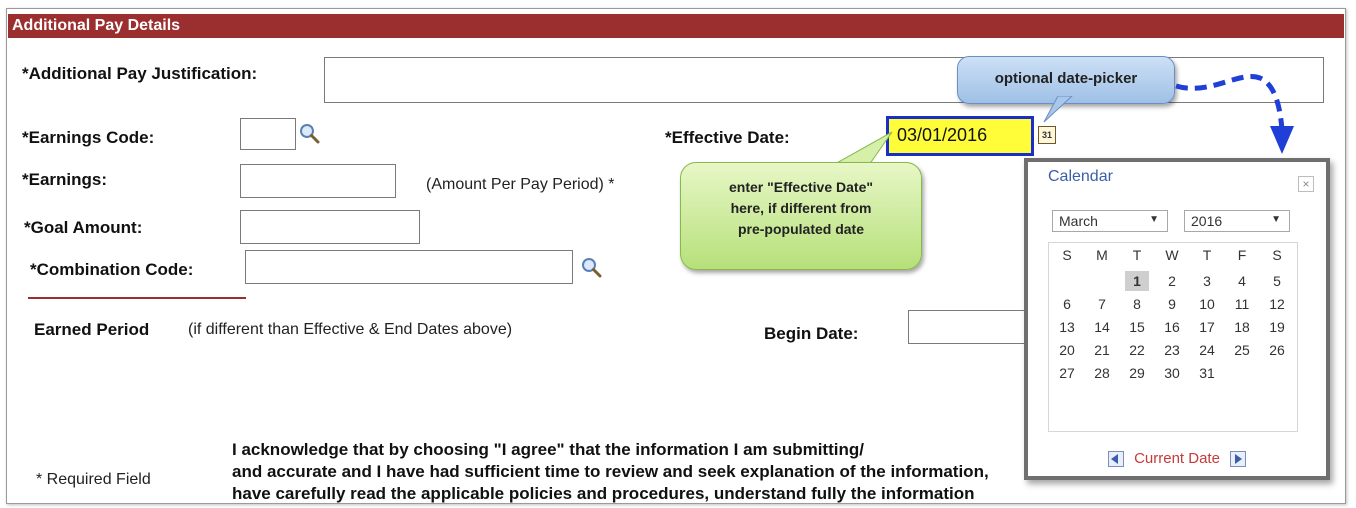 The width and height of the screenshot is (1356, 508). What do you see at coordinates (1080, 176) in the screenshot?
I see `calendar-title: Calendar` at bounding box center [1080, 176].